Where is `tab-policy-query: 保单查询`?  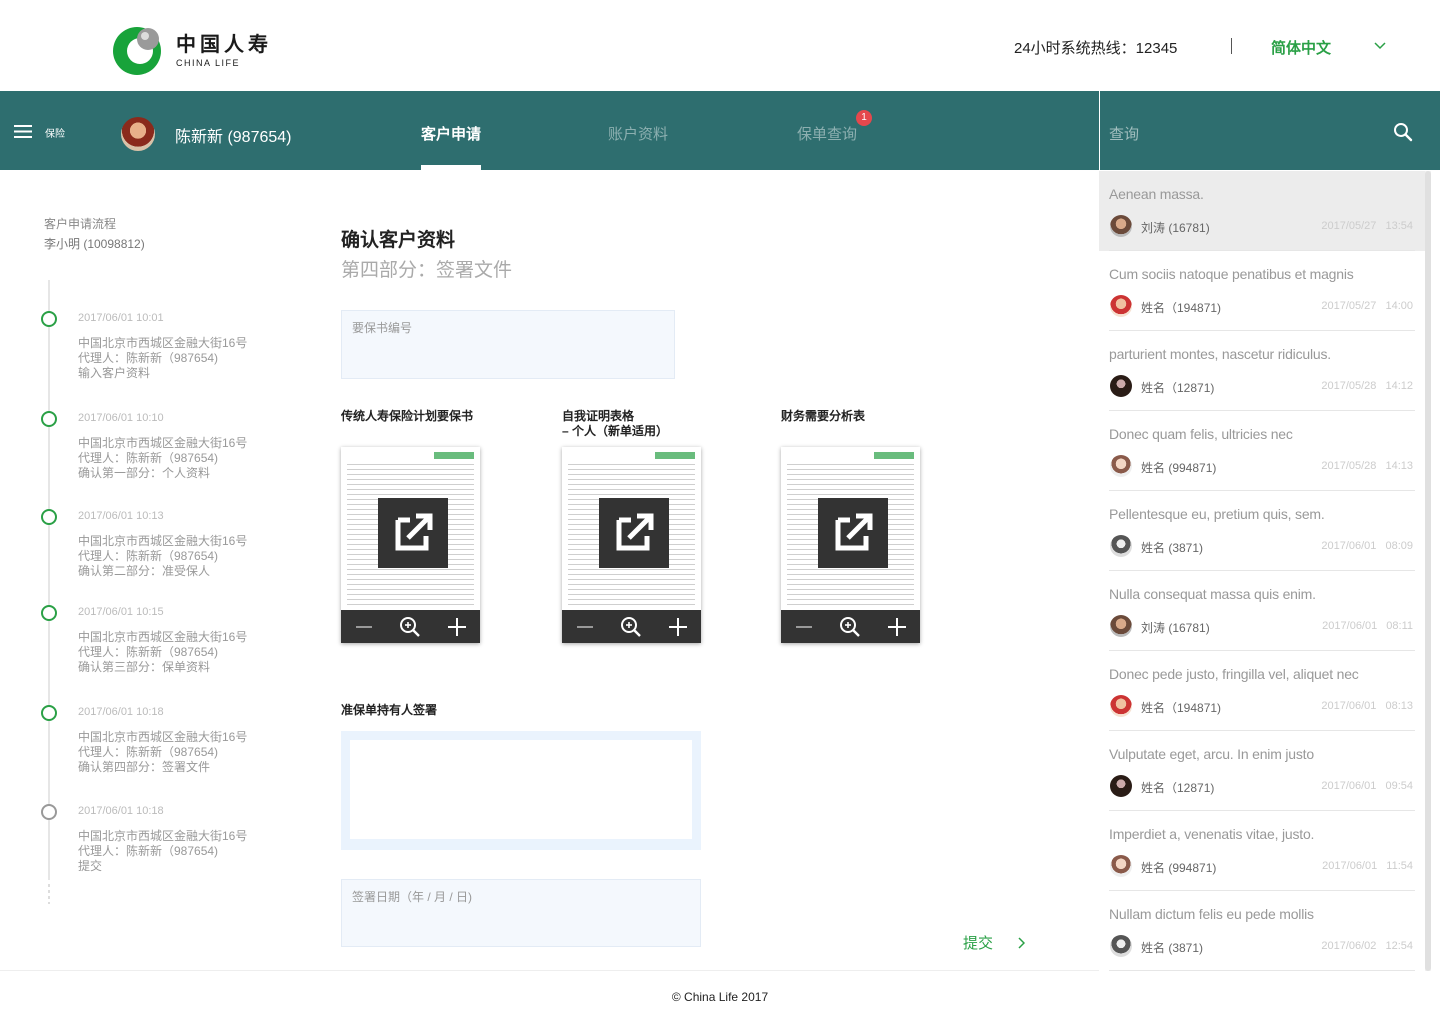
tab-policy-query: 保单查询 is located at coordinates (827, 133).